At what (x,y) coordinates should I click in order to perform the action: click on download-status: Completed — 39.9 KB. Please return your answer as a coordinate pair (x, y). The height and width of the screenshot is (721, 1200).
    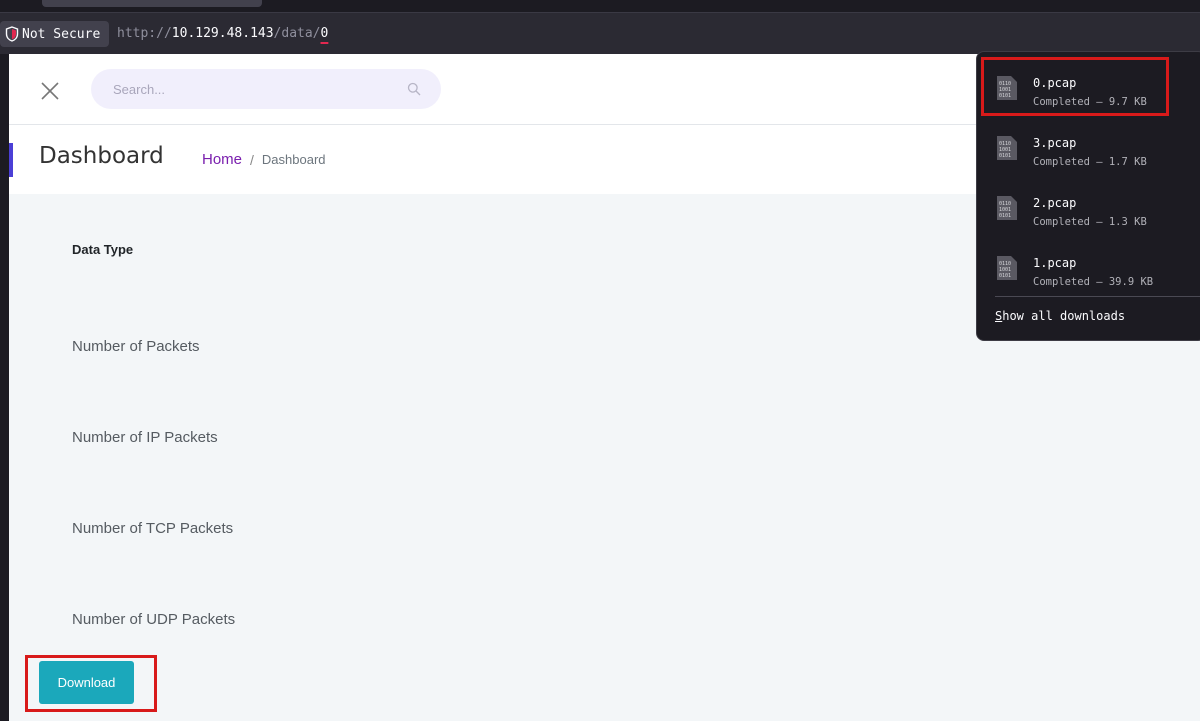
    Looking at the image, I should click on (1093, 282).